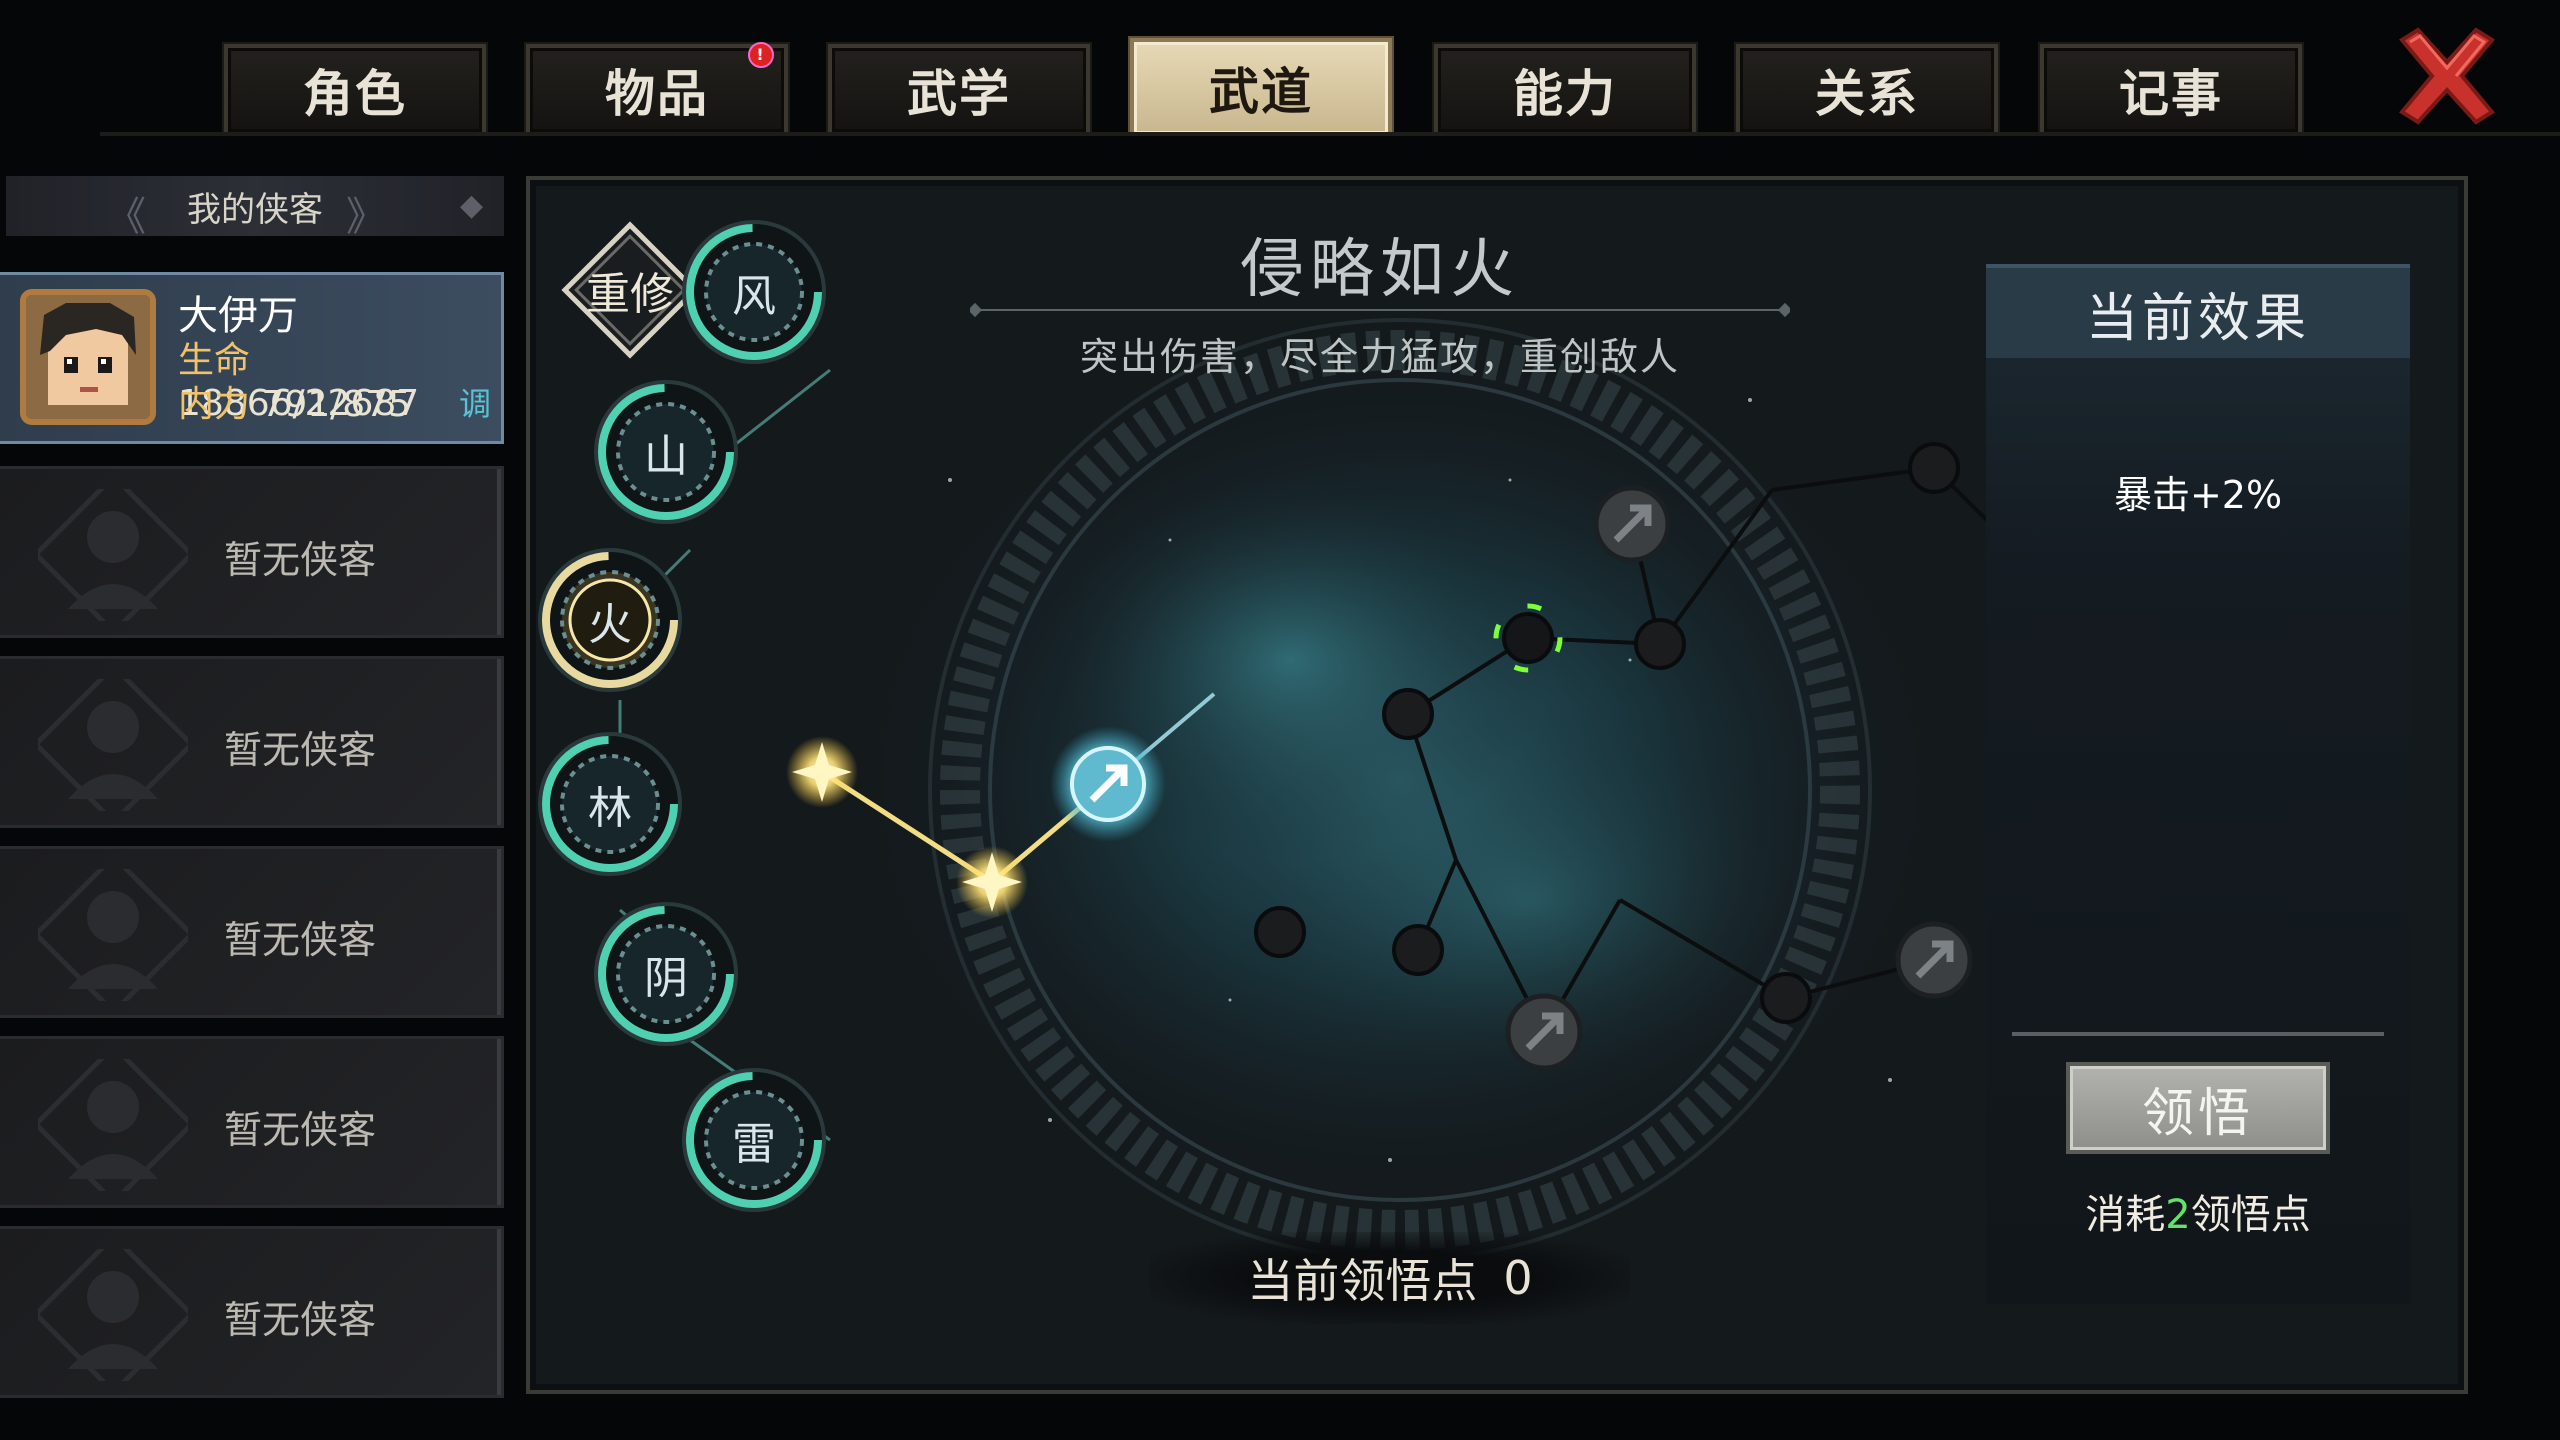 The height and width of the screenshot is (1440, 2560). What do you see at coordinates (761, 55) in the screenshot?
I see `notification-badge-icon: !` at bounding box center [761, 55].